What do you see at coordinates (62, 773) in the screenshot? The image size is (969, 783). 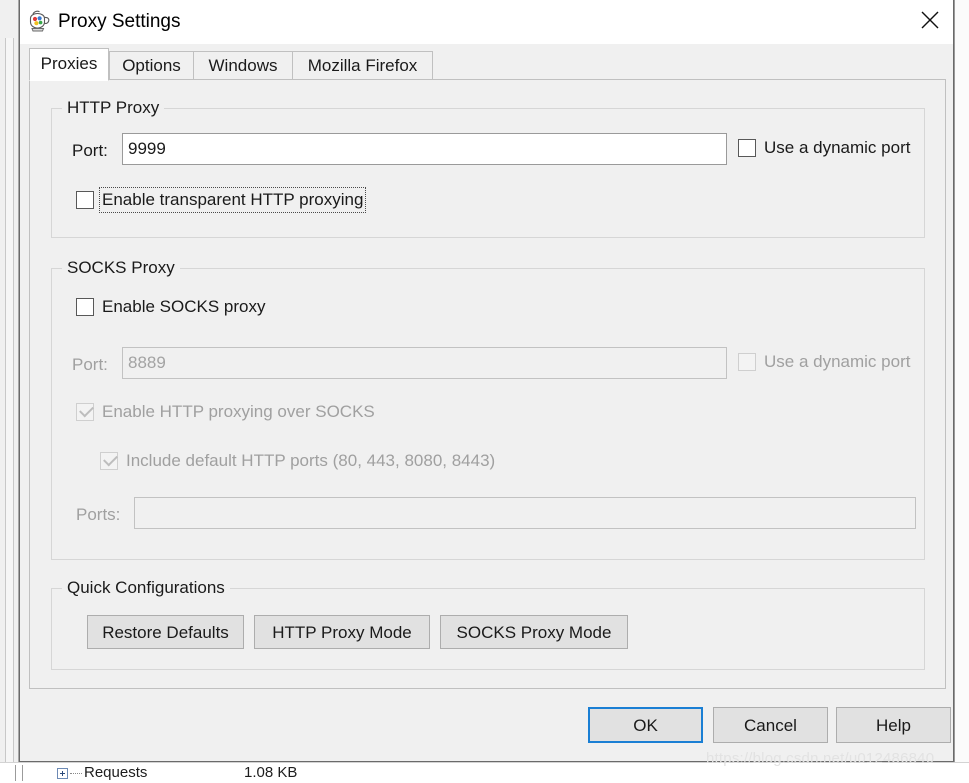 I see `plus-box-icon` at bounding box center [62, 773].